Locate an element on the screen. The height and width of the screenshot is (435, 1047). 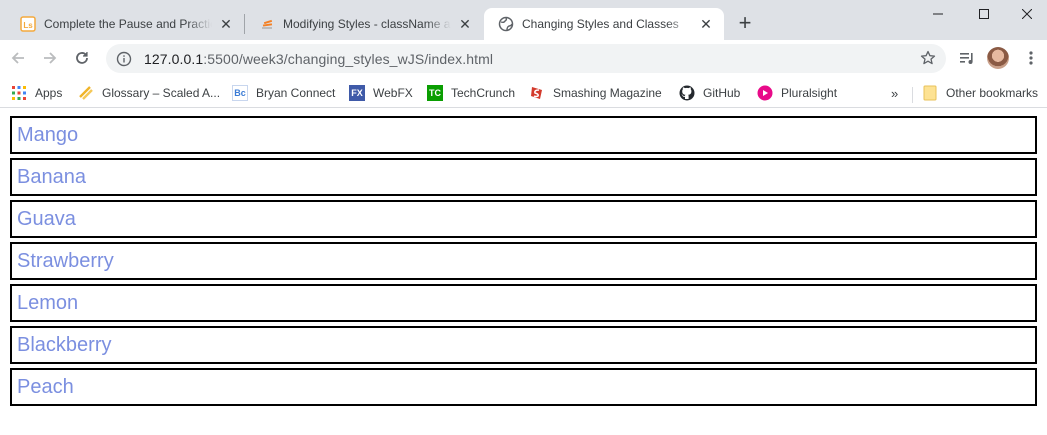
tab-changing-styles: Changing Styles and Classes ✕ is located at coordinates (604, 24).